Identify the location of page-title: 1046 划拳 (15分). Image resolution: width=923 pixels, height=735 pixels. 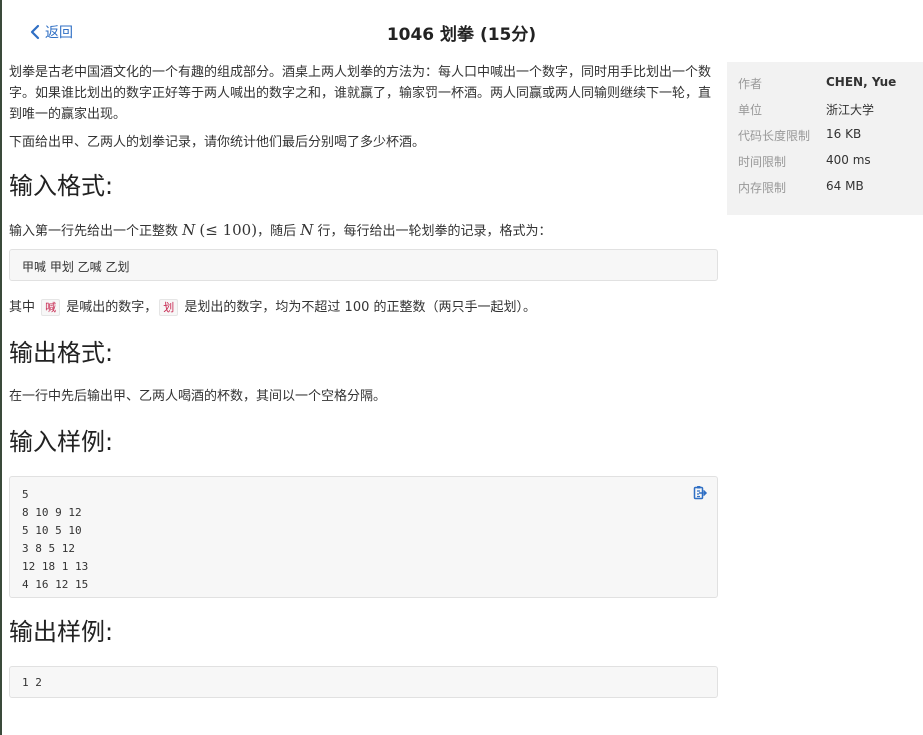
(461, 35).